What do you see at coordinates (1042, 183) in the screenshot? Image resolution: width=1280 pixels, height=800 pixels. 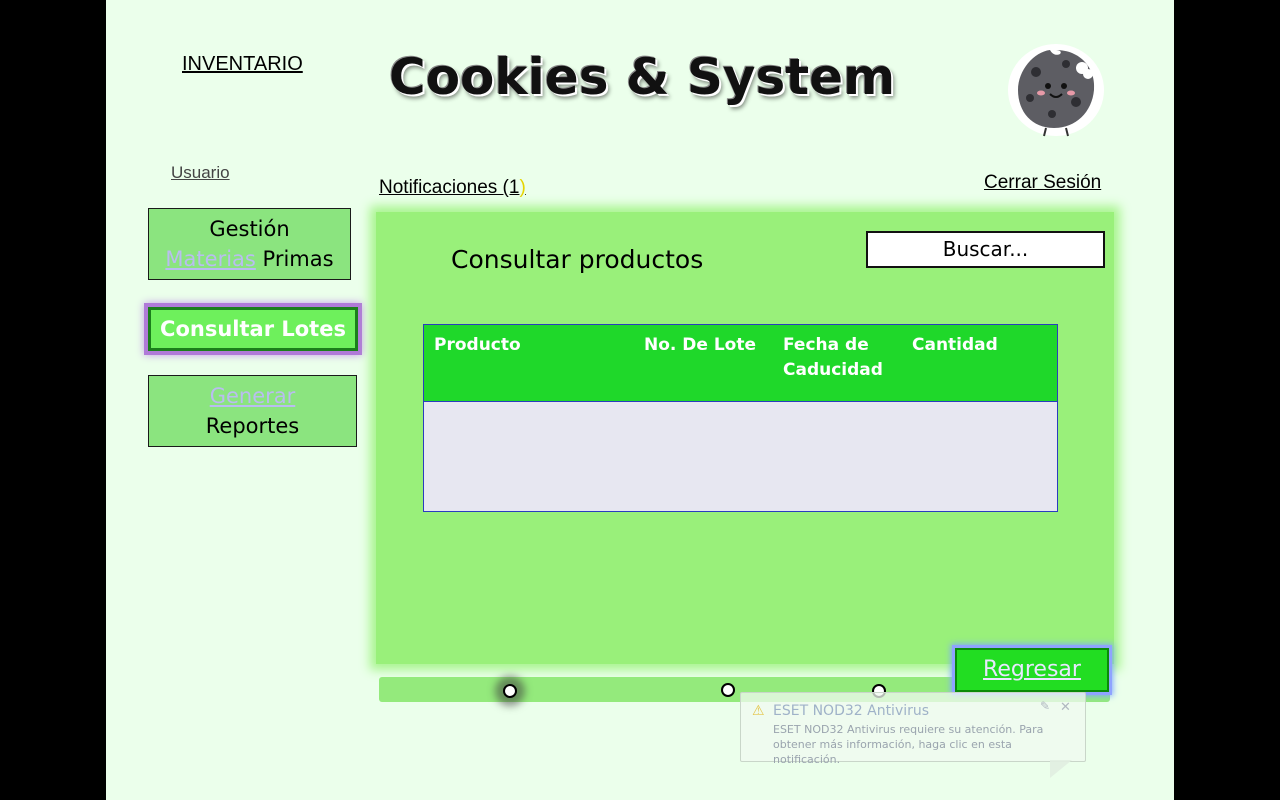 I see `logout-link: Cerrar Sesión` at bounding box center [1042, 183].